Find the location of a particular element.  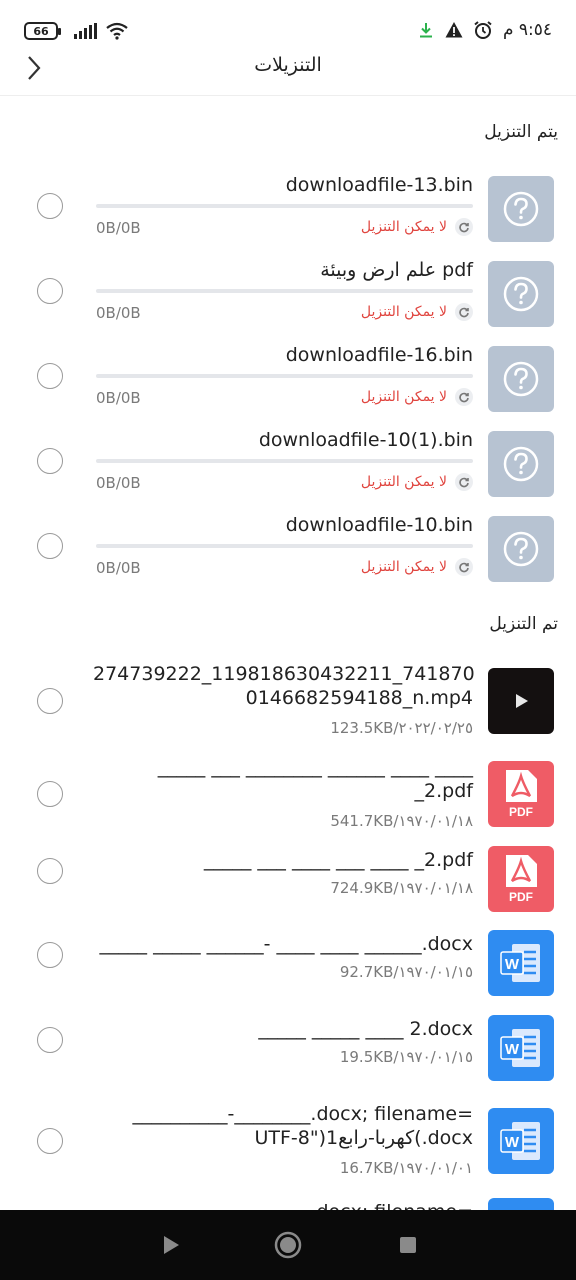

battery-level: 66 is located at coordinates (41, 31).